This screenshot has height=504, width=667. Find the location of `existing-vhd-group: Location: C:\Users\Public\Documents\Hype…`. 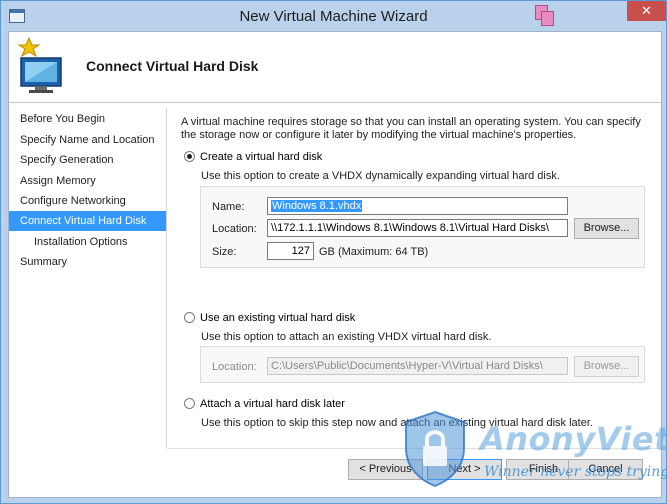

existing-vhd-group: Location: C:\Users\Public\Documents\Hype… is located at coordinates (422, 364).